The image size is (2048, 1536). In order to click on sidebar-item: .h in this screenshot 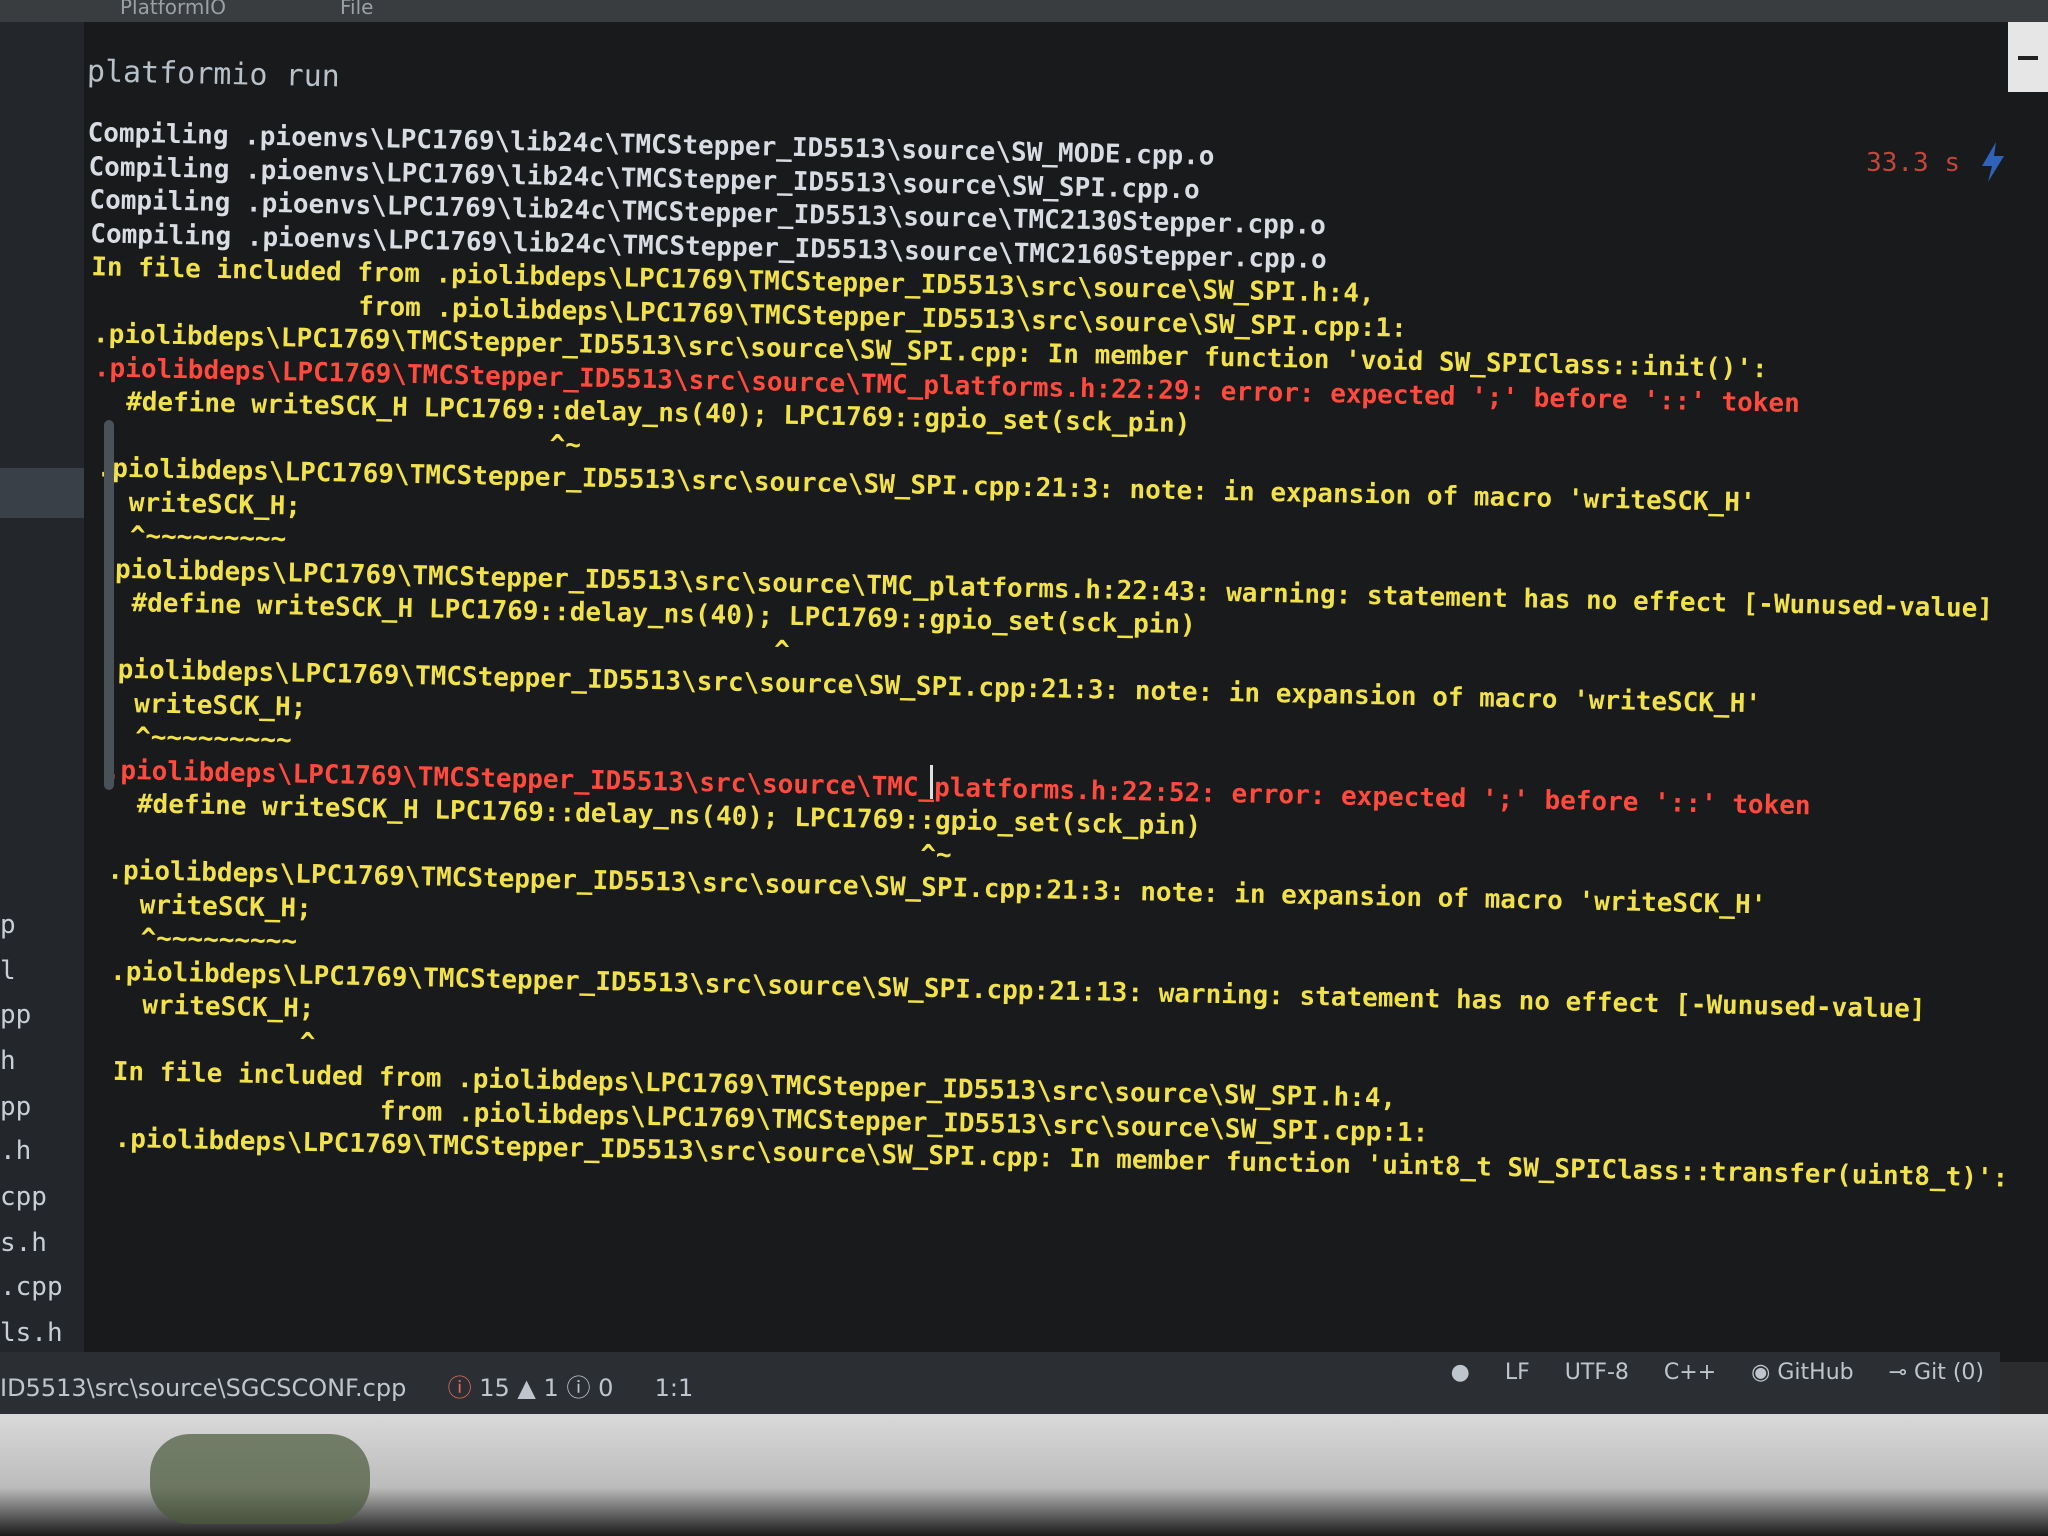, I will do `click(15, 1151)`.